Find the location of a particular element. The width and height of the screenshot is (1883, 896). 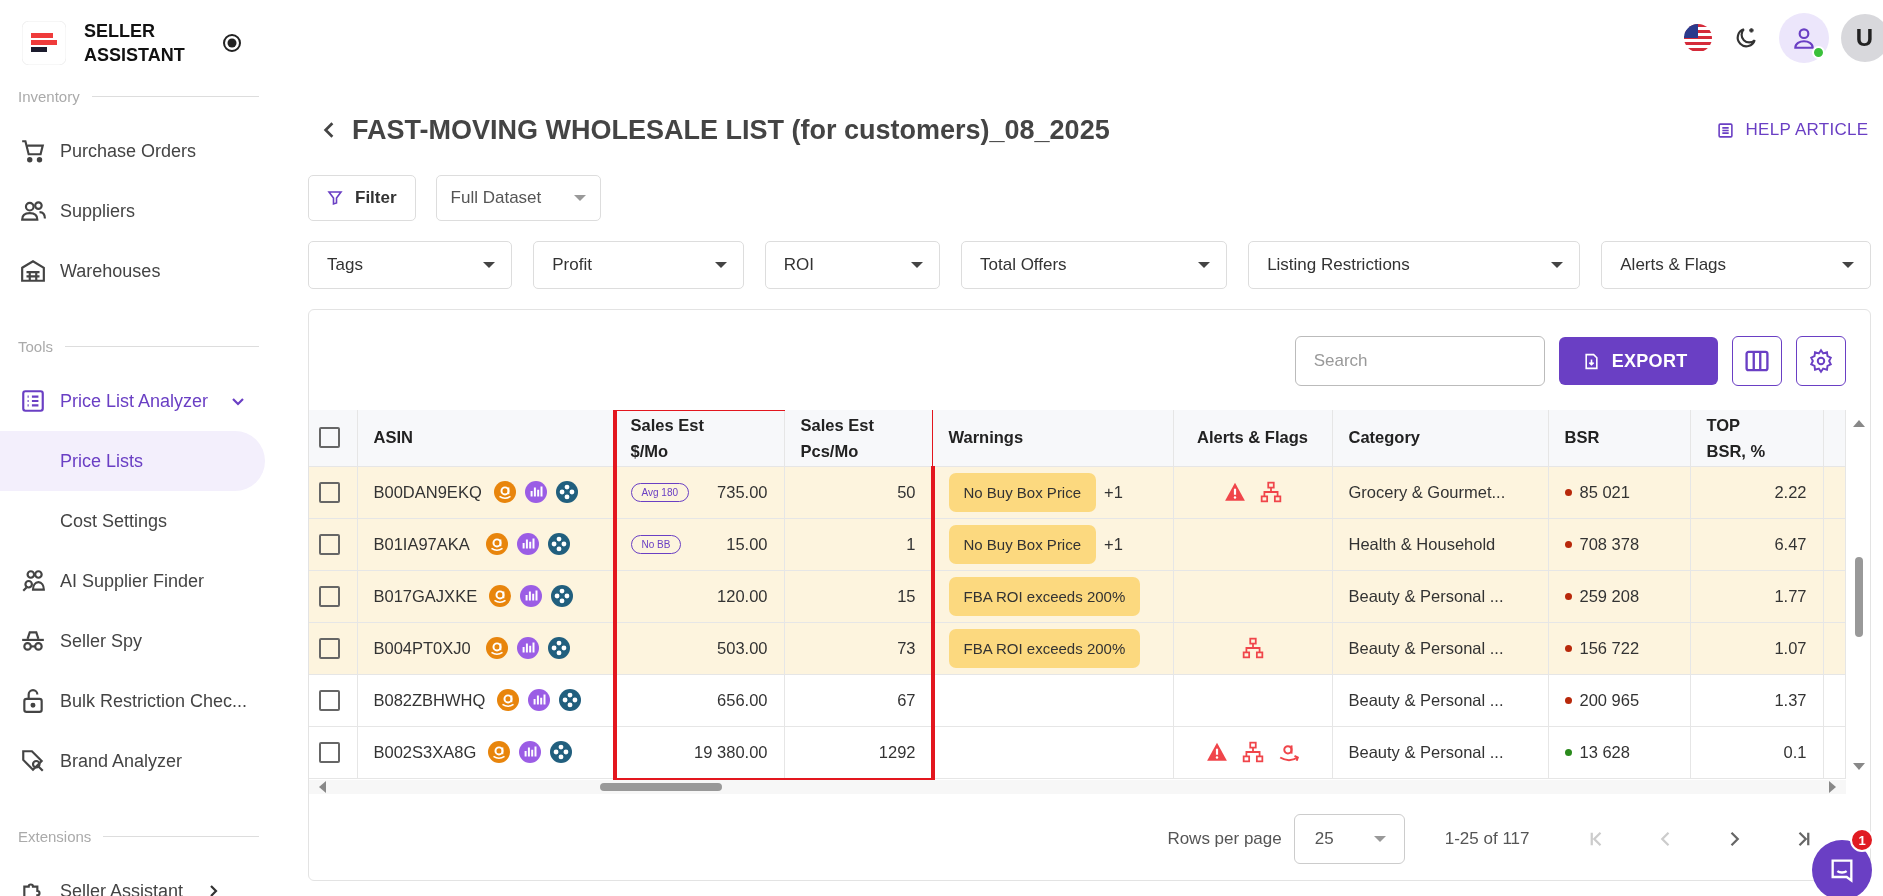

asin: B002S3XA8G is located at coordinates (425, 752).